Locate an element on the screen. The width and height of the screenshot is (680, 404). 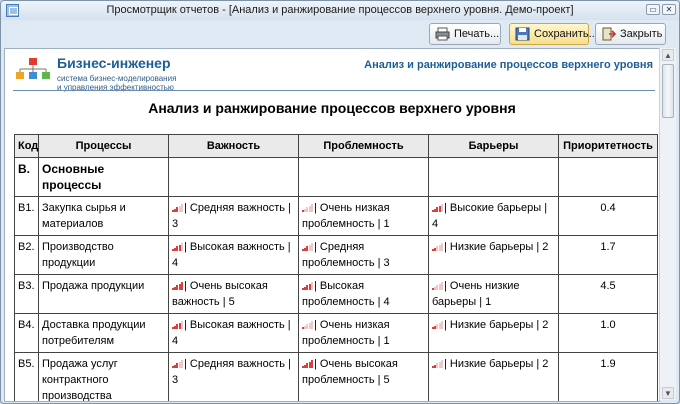
problem-cell: | Очень высокая проблемность | 5 is located at coordinates (363, 376).